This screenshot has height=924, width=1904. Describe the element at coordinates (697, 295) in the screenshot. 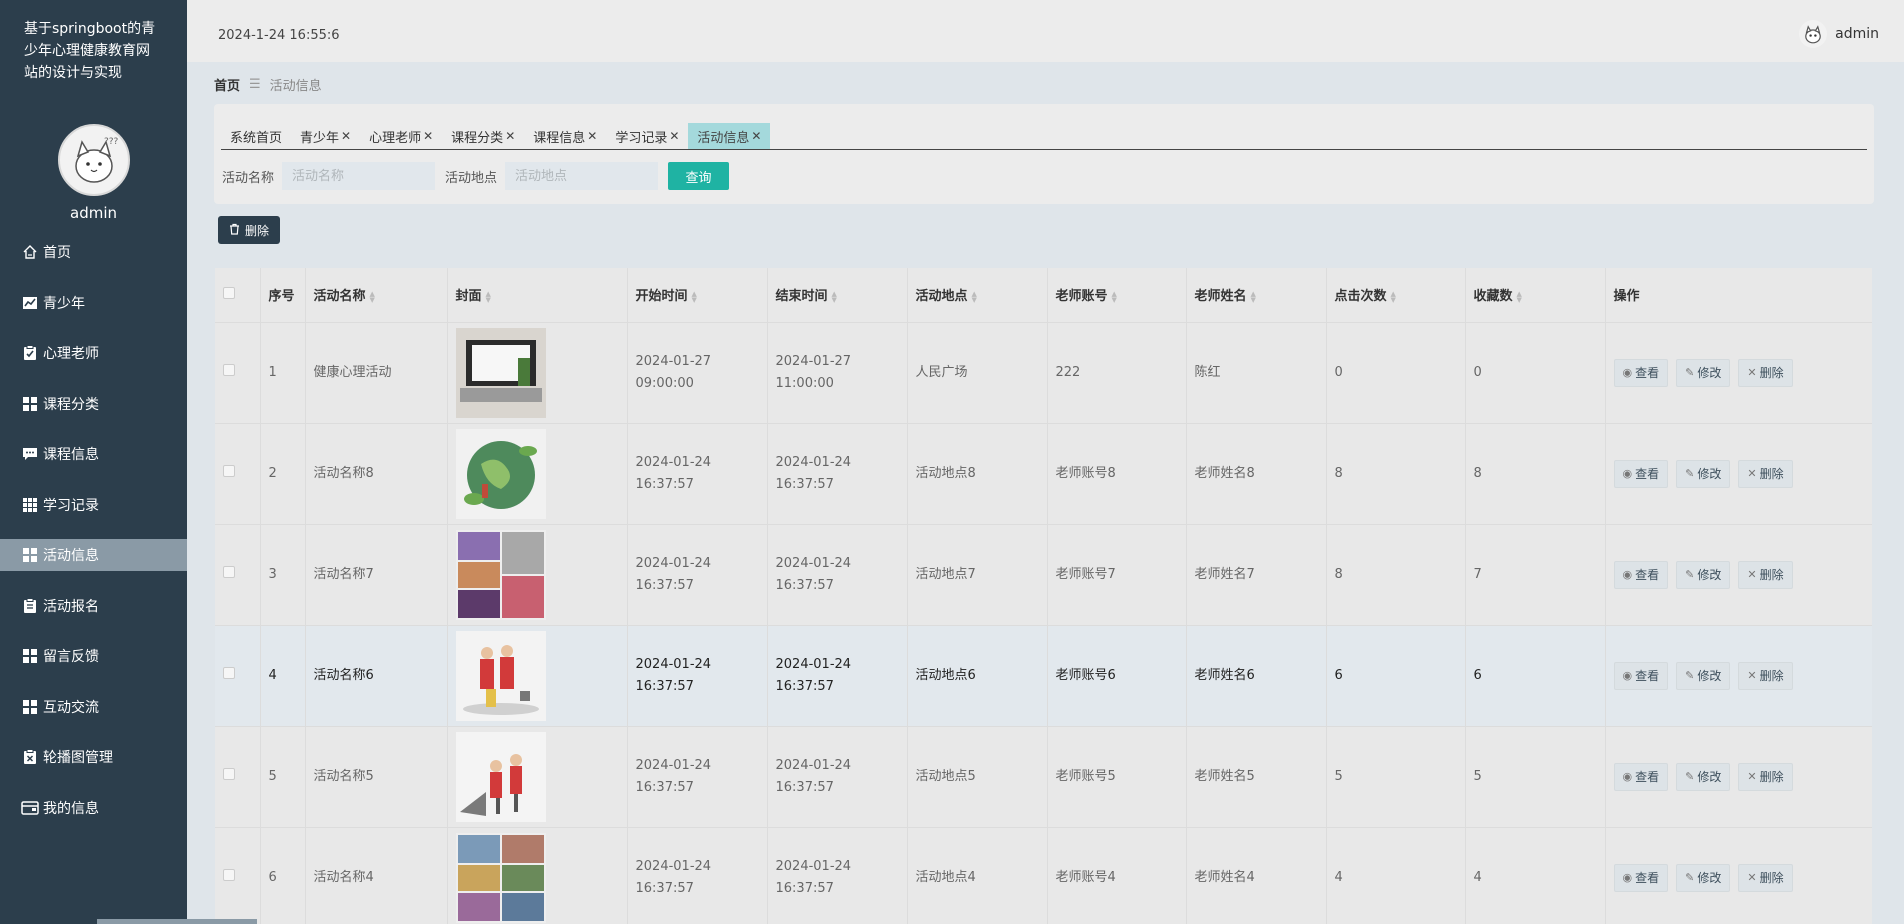

I see `column-header: 开始时间 ▲ ▼` at that location.